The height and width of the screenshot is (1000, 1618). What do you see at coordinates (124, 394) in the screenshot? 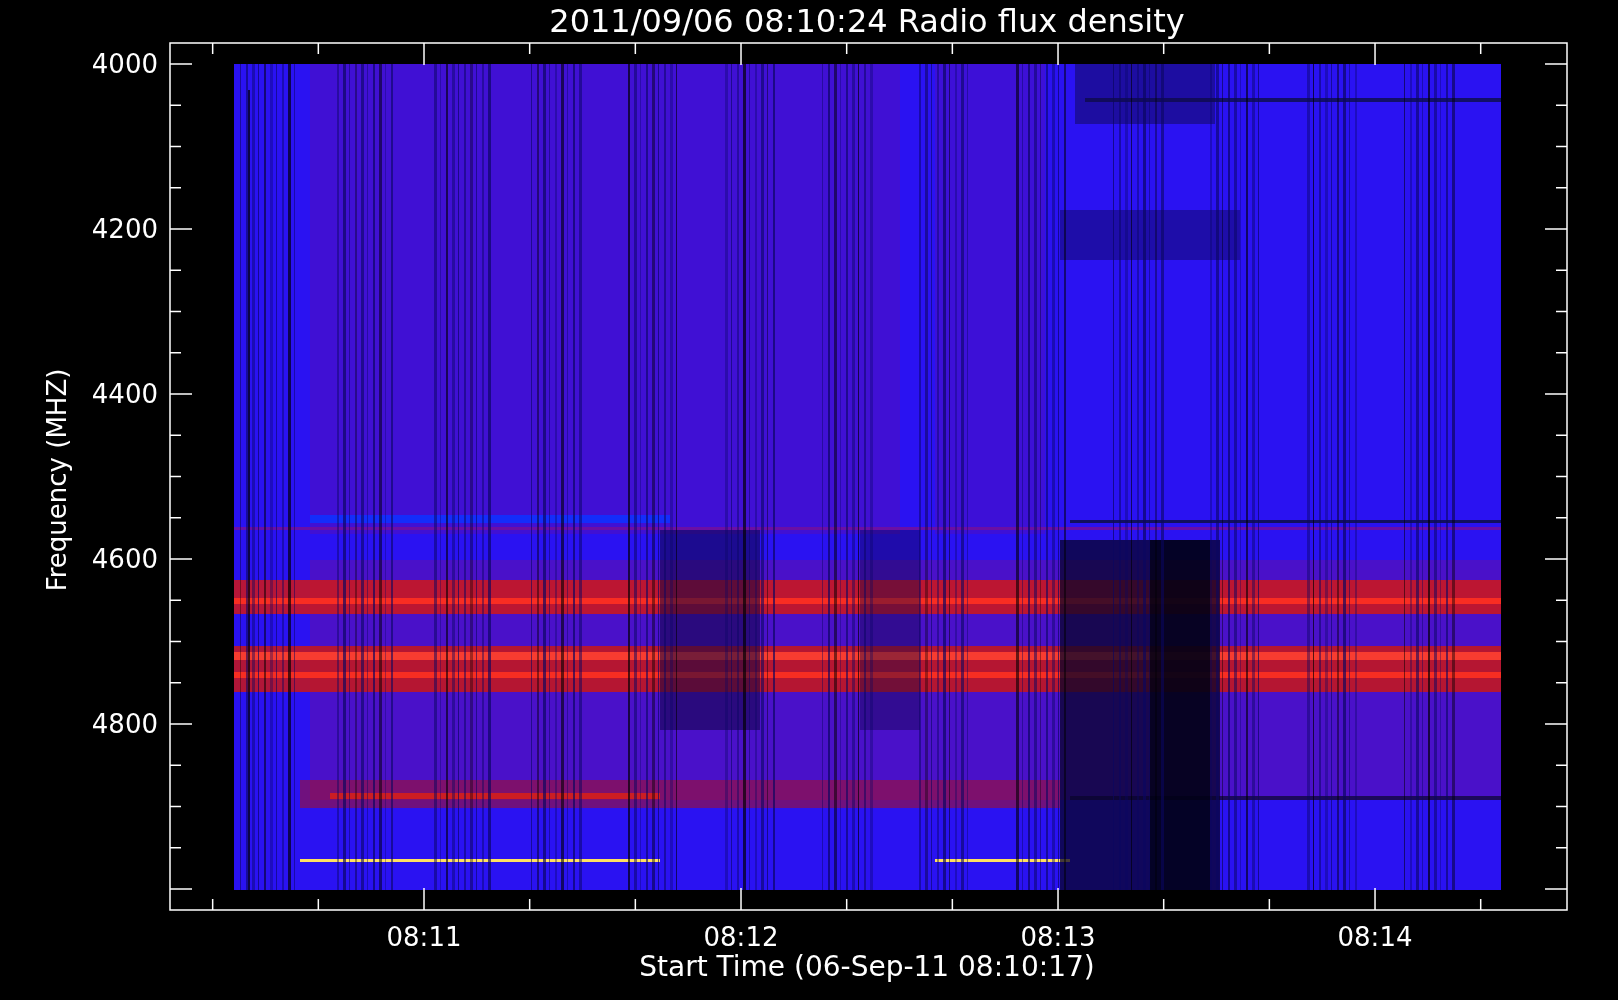
I see `y-tick-label: 4400` at bounding box center [124, 394].